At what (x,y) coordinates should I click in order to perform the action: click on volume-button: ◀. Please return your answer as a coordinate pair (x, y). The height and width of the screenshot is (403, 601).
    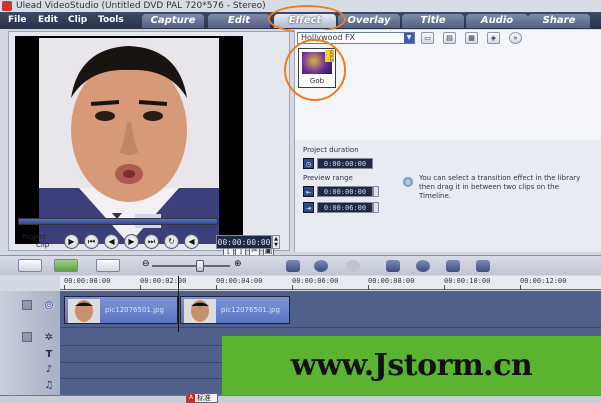
    Looking at the image, I should click on (191, 241).